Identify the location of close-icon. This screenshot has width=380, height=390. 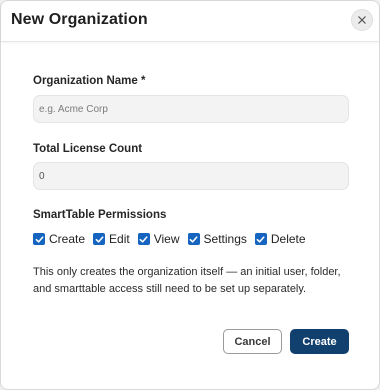
(362, 20).